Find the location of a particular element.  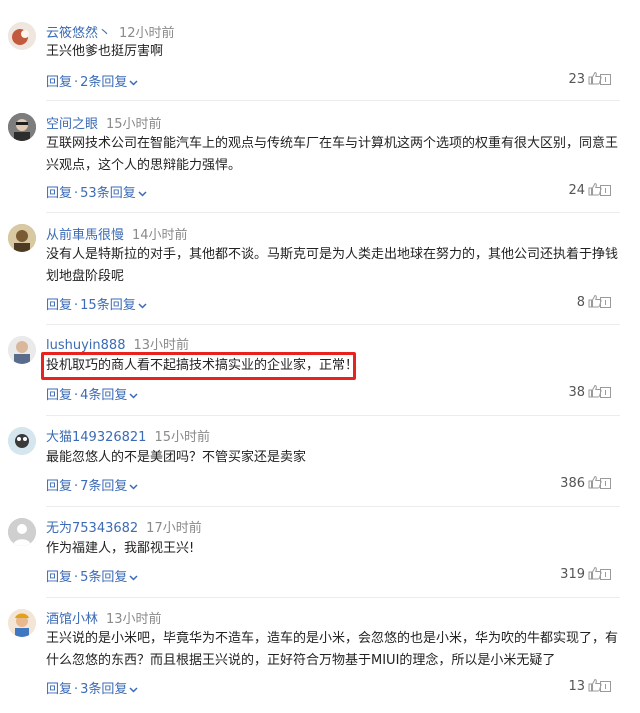

view-replies-button: 5条回复 is located at coordinates (109, 577).